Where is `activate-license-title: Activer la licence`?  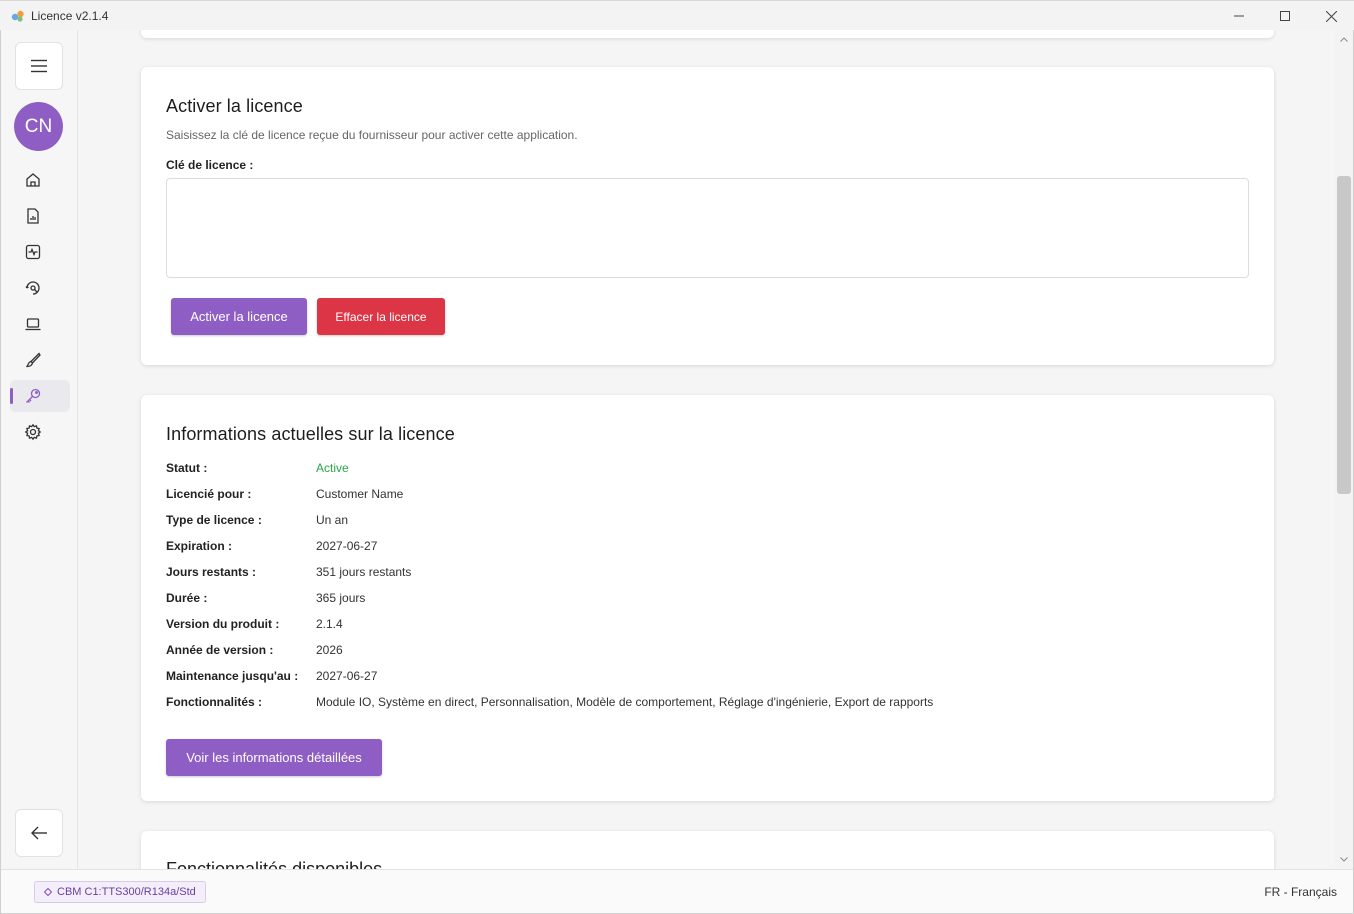
activate-license-title: Activer la licence is located at coordinates (234, 106).